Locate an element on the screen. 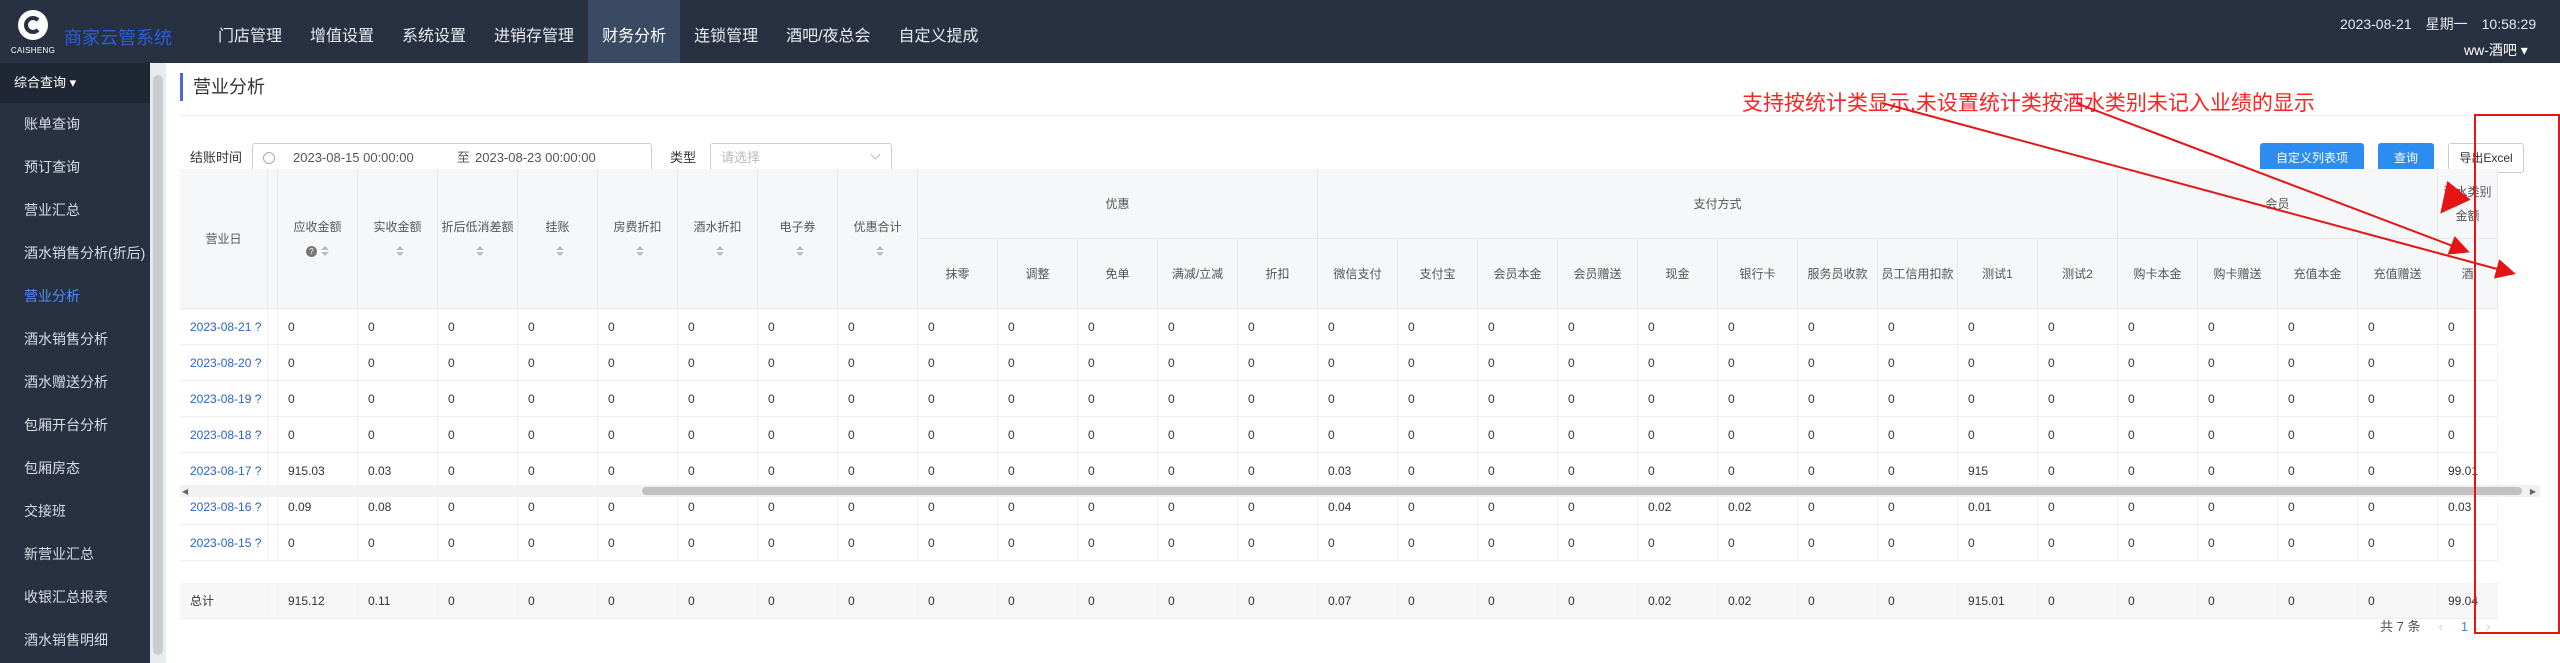 The image size is (2560, 663). date-from: 2023-08-15 00:00:00 is located at coordinates (353, 158).